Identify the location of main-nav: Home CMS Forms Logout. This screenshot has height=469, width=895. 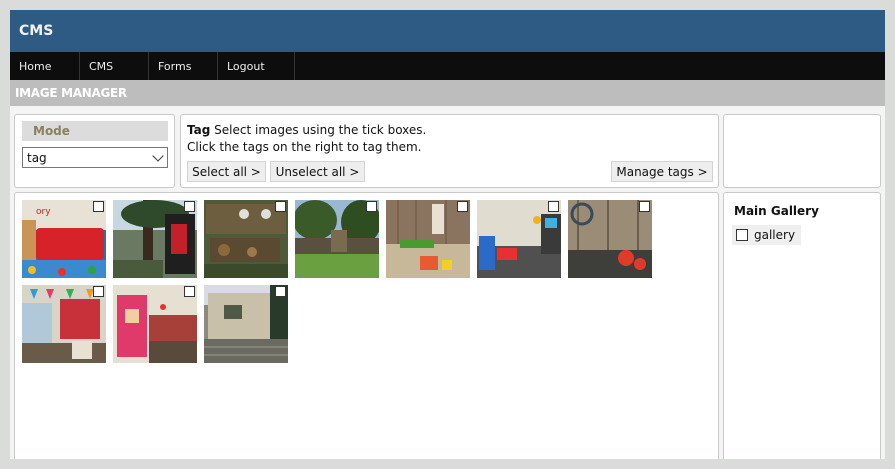
(447, 66).